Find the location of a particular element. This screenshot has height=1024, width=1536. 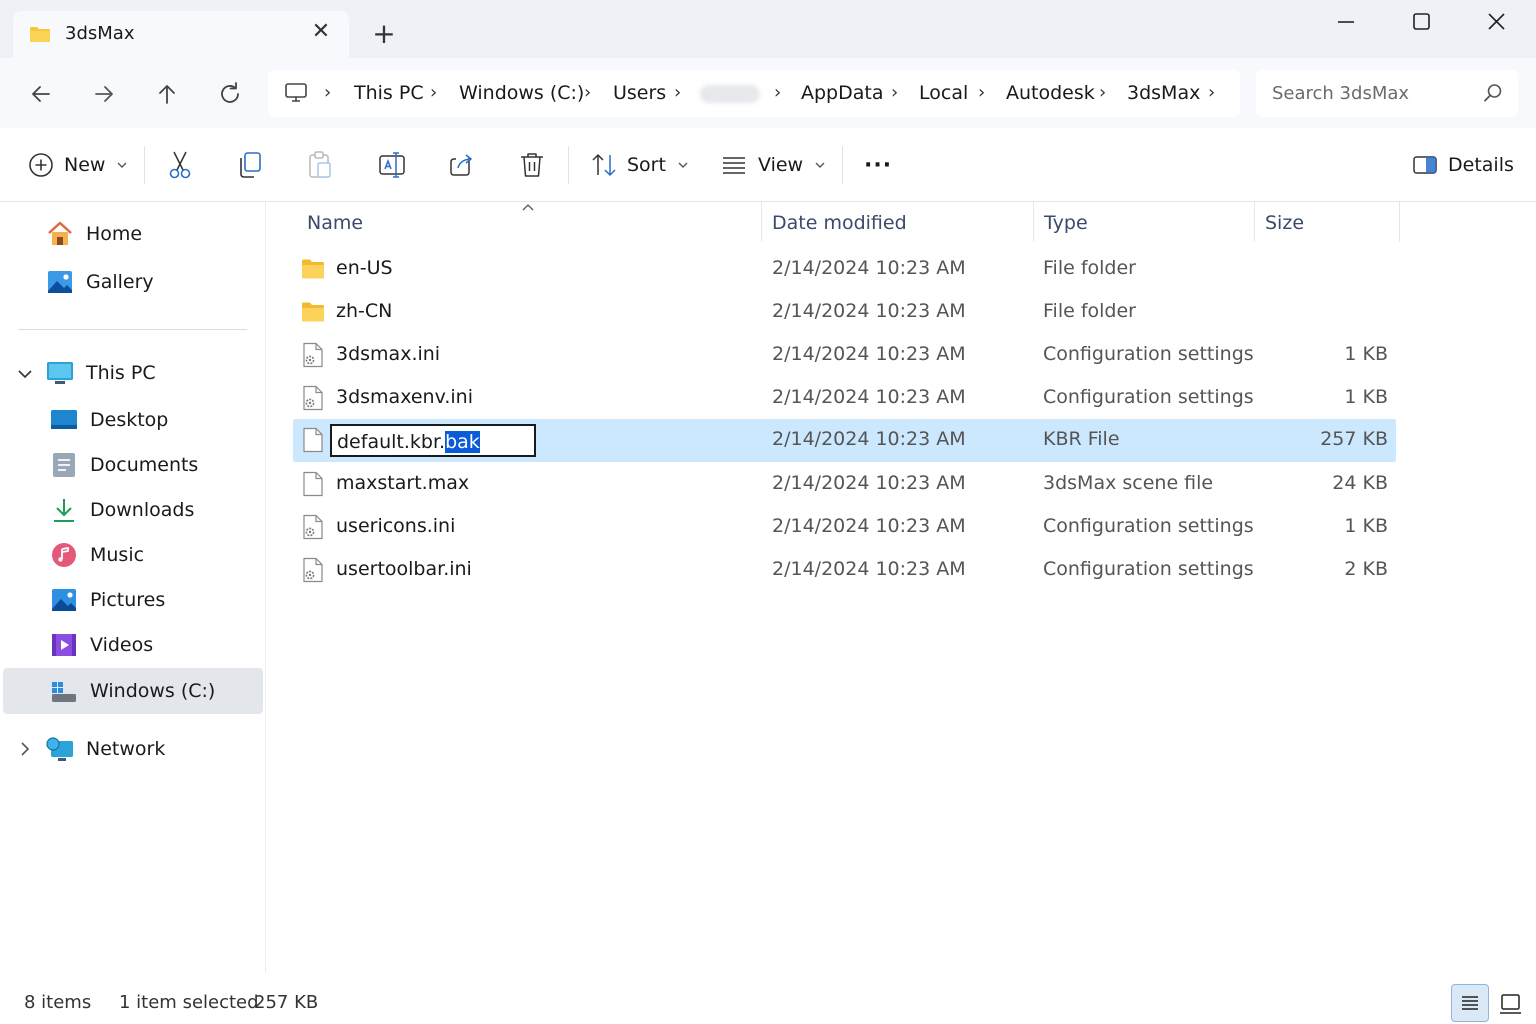

sidebar-item-pictures: Pictures is located at coordinates (107, 600).